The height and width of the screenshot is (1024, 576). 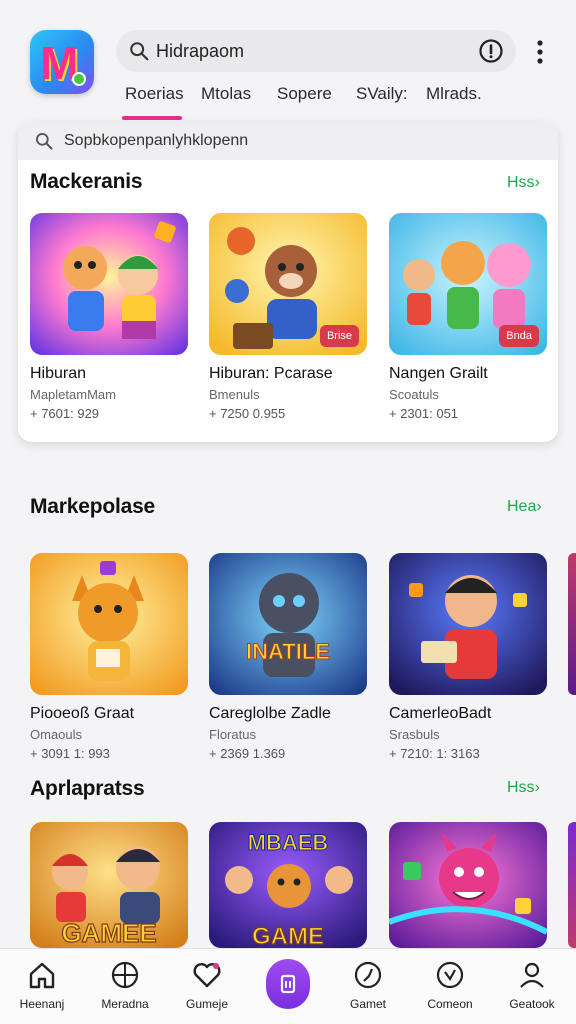 What do you see at coordinates (288, 141) in the screenshot?
I see `inner-search-bar: Sopbkopenpanlyhklopenn` at bounding box center [288, 141].